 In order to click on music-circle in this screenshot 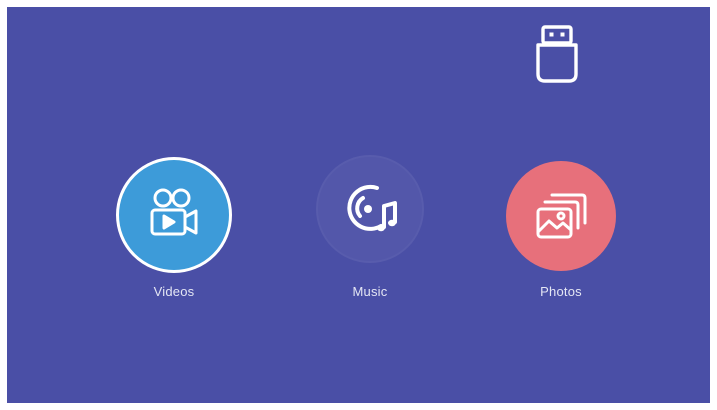, I will do `click(370, 209)`.